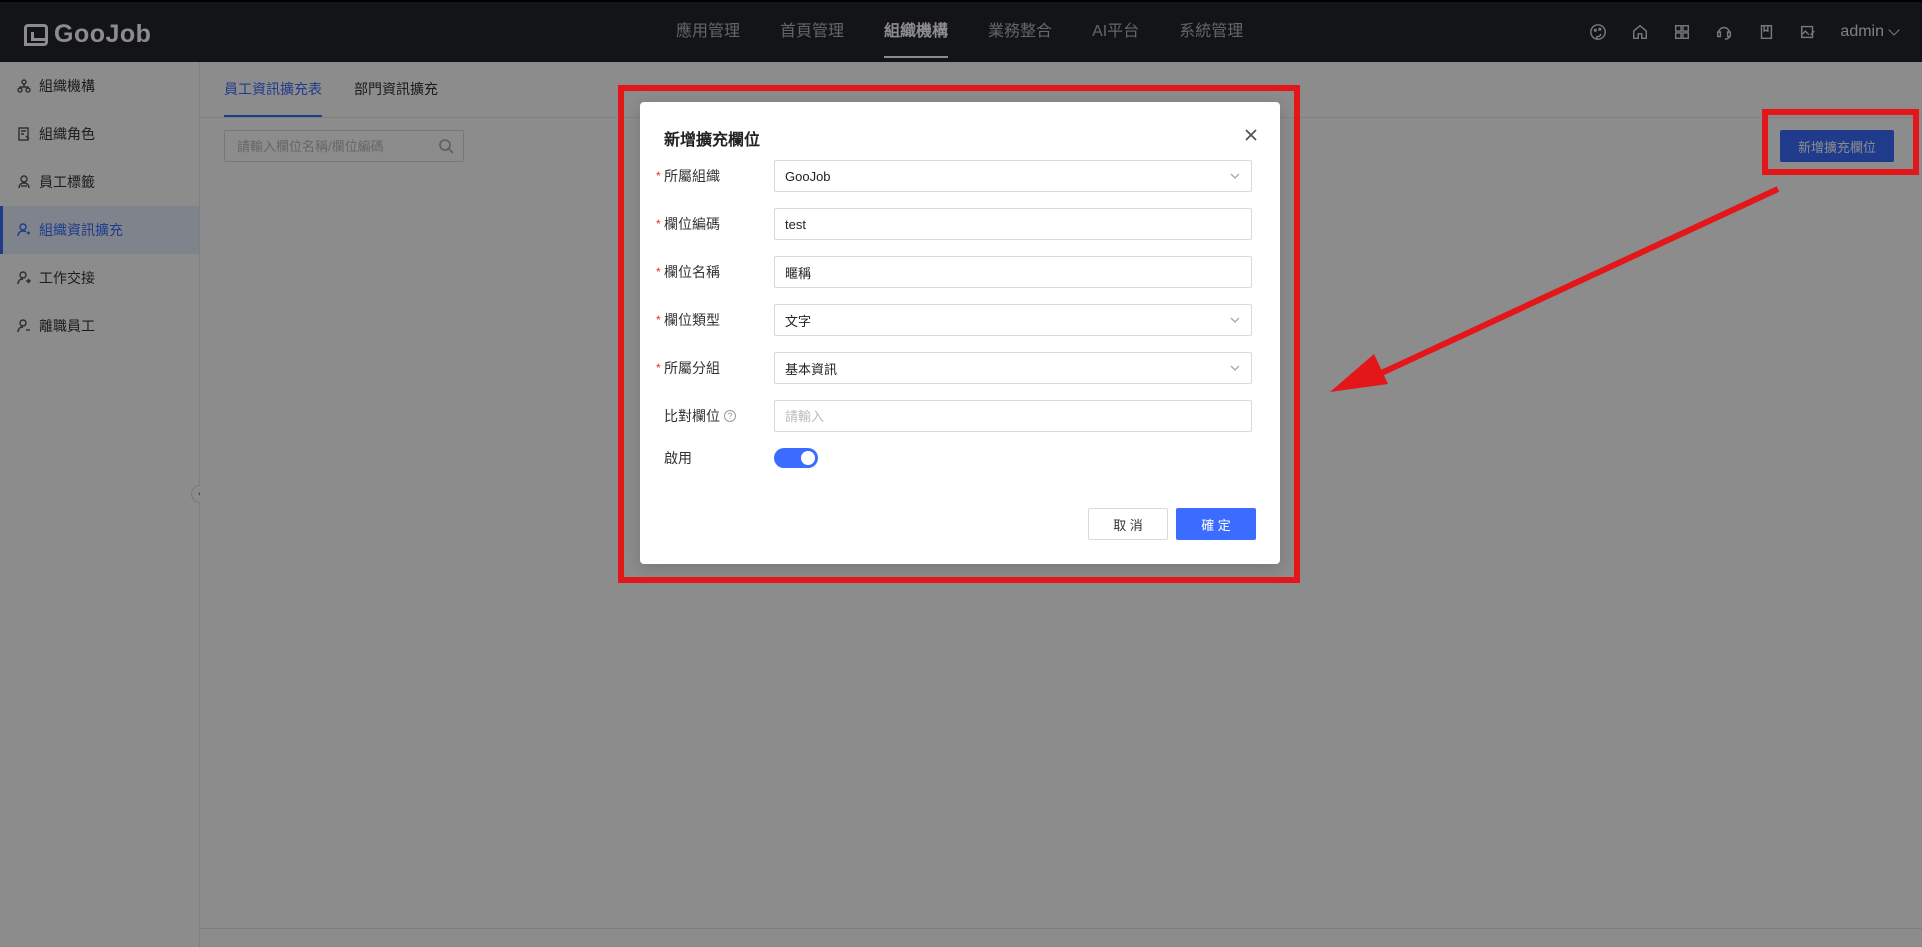 The height and width of the screenshot is (947, 1922). I want to click on annotation-highlight-add-button, so click(1840, 142).